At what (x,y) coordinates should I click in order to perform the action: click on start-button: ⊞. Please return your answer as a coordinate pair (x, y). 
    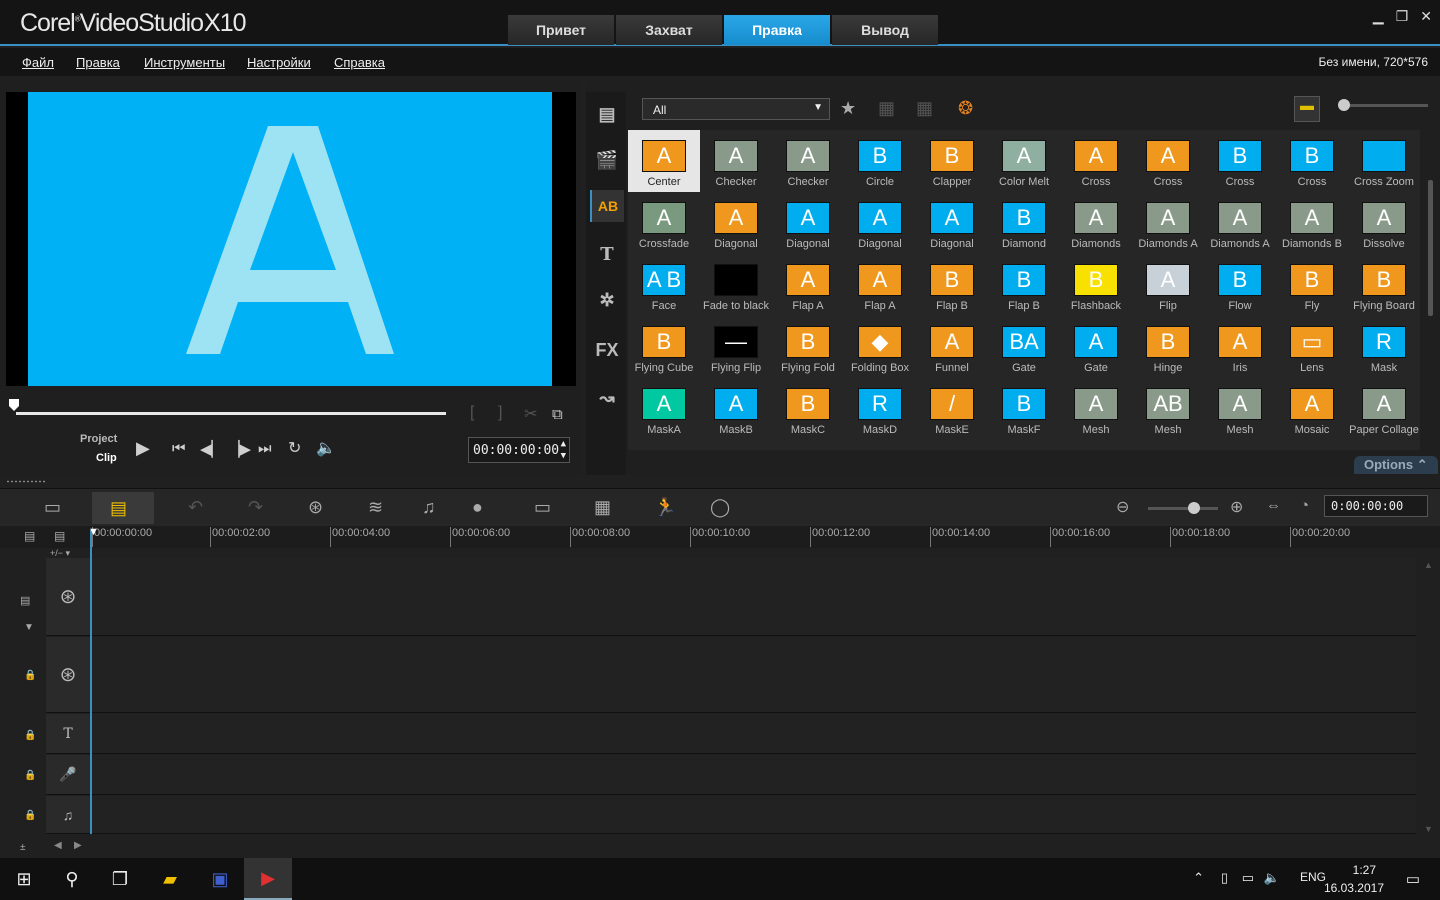
    Looking at the image, I should click on (24, 879).